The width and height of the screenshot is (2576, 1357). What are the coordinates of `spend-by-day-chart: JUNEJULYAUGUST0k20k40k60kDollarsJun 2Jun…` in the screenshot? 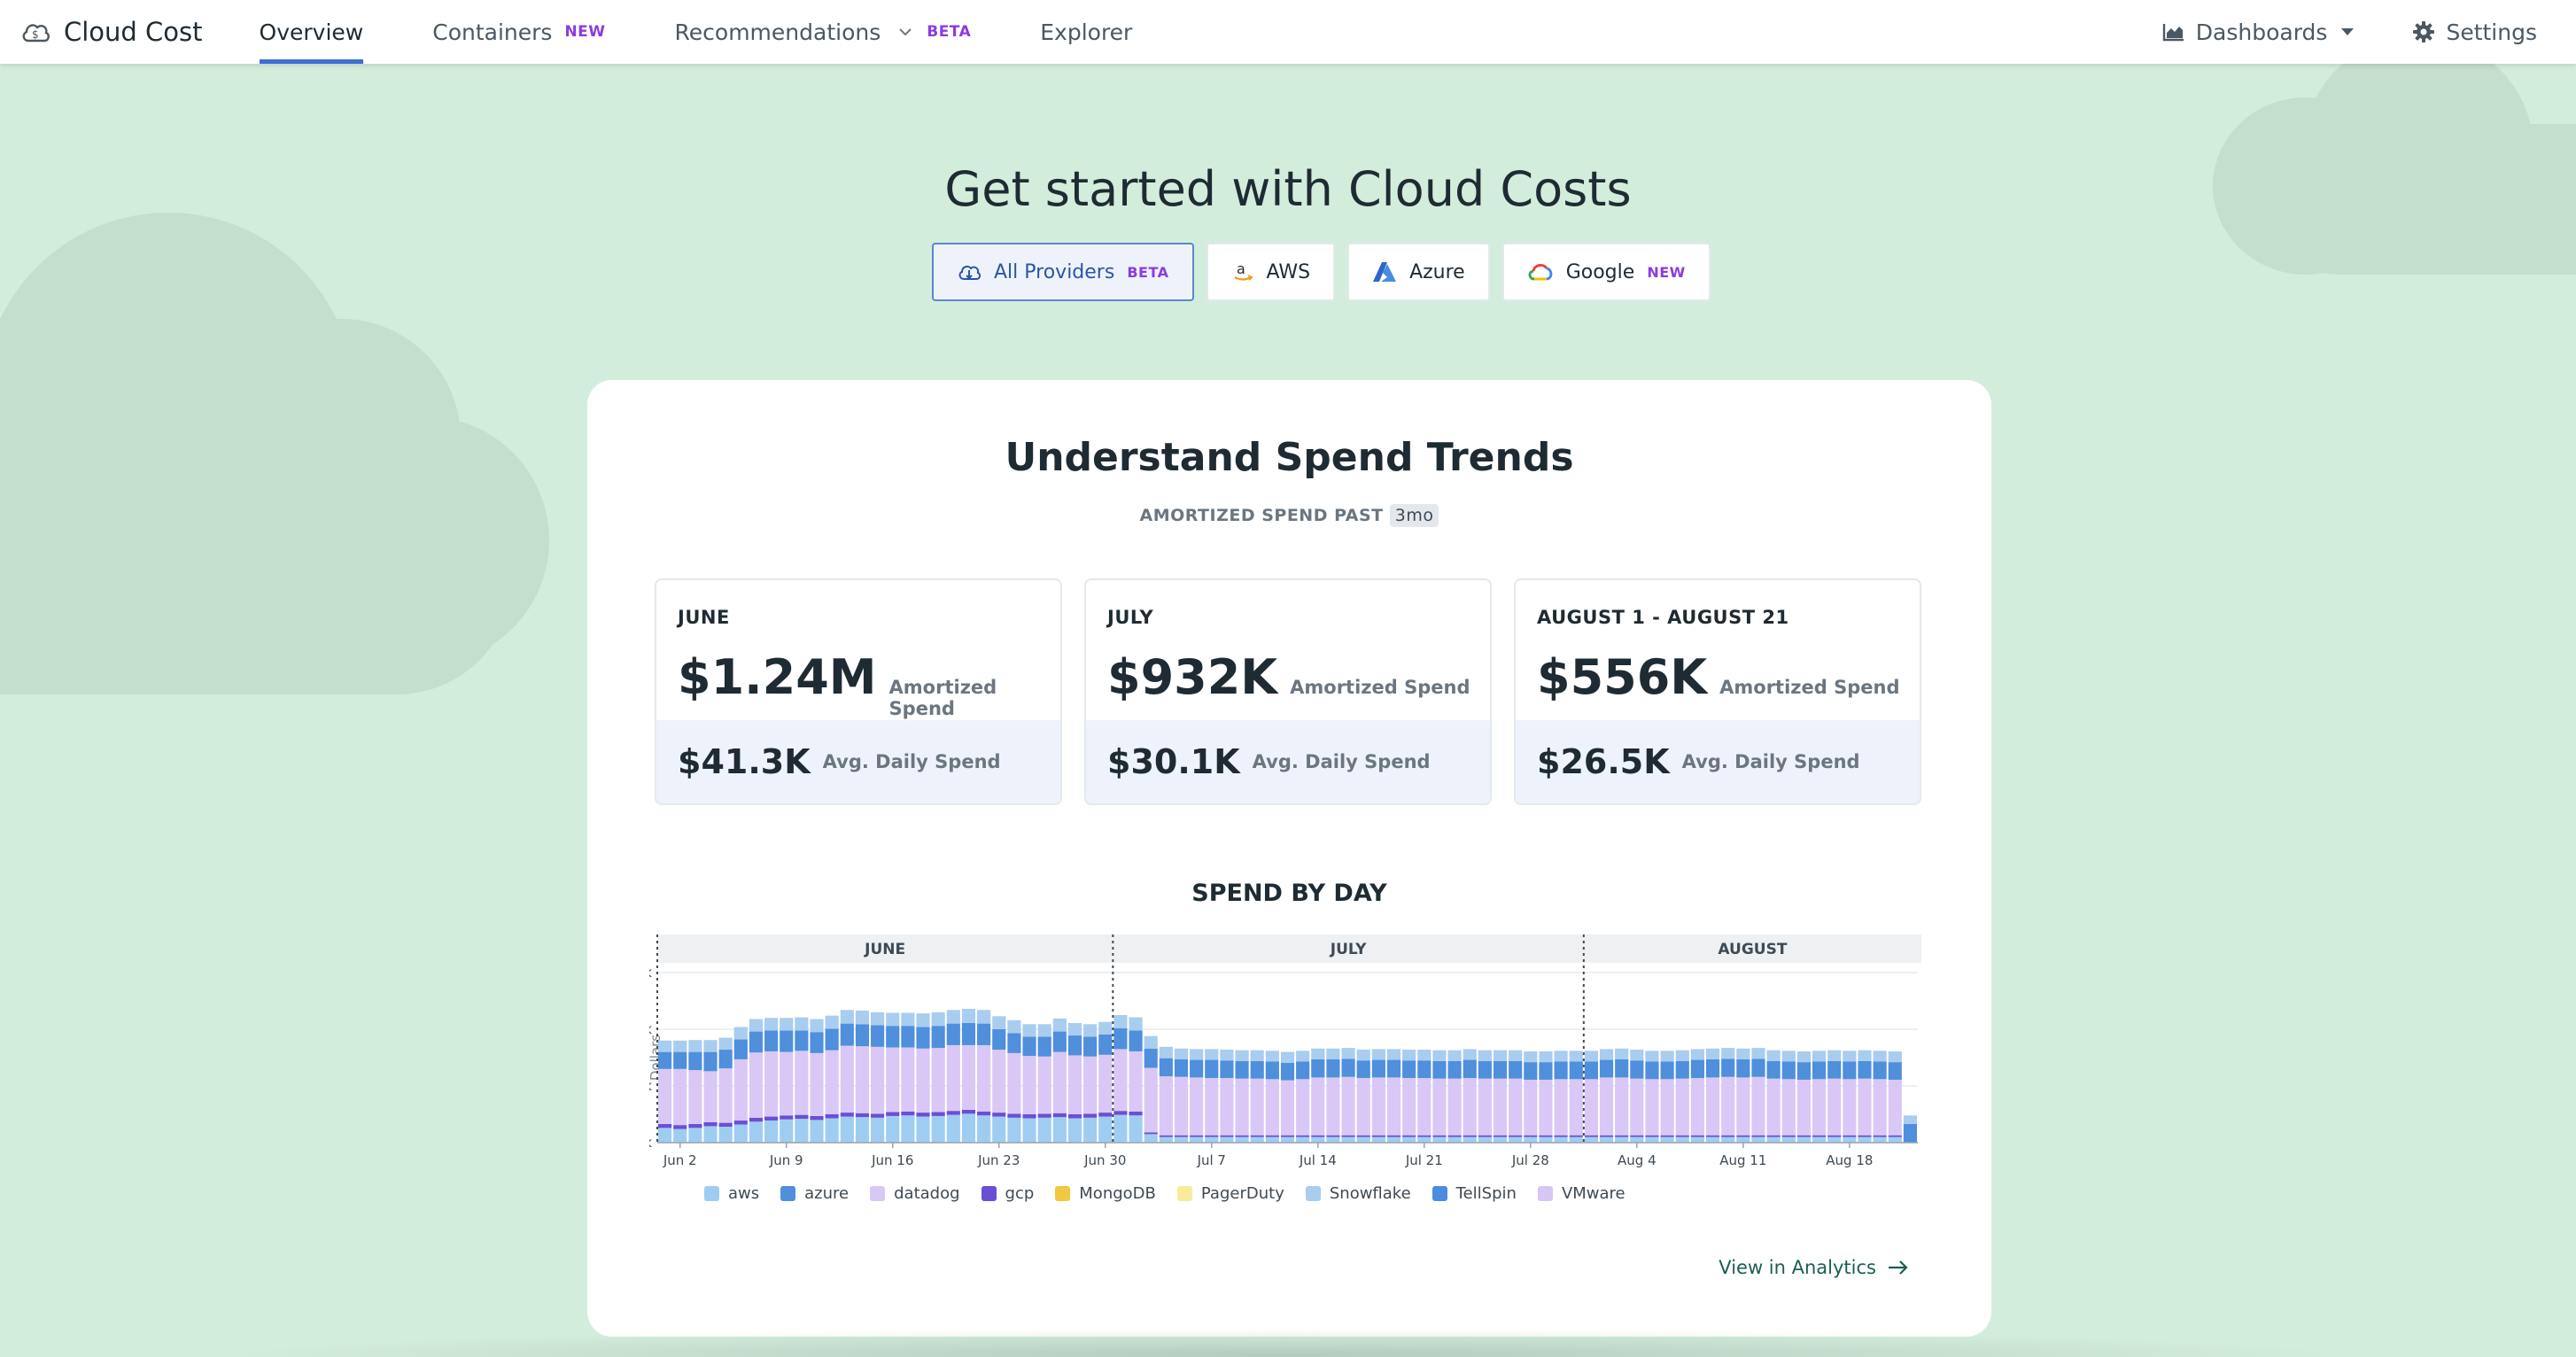 It's located at (1276, 1064).